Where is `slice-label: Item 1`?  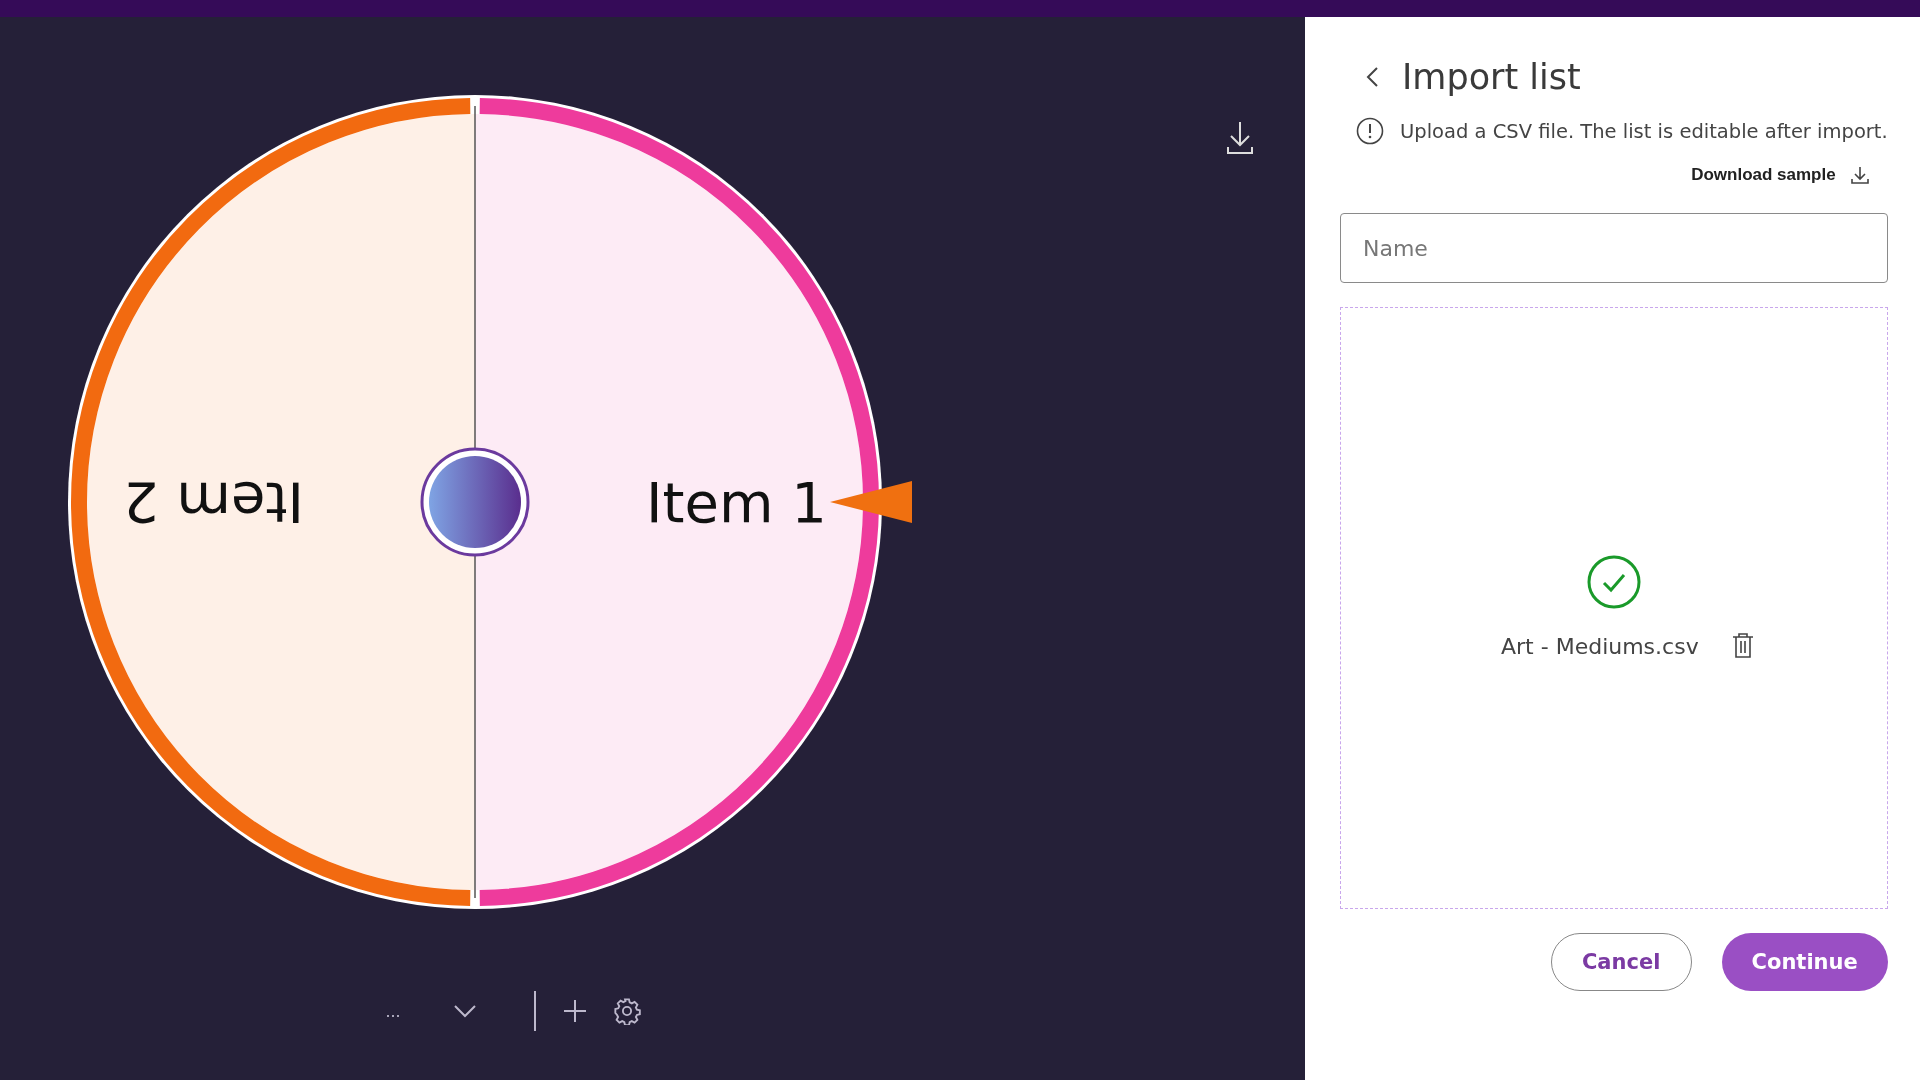 slice-label: Item 1 is located at coordinates (736, 502).